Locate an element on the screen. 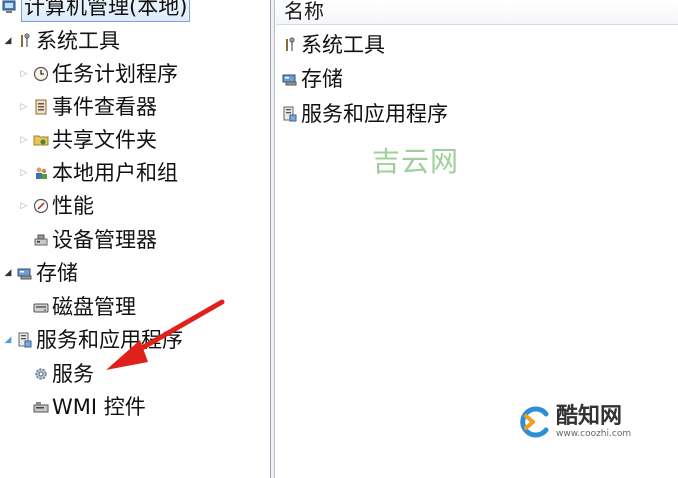 The image size is (678, 478). tree-item-shared-folders: ▷ 共享文件夹 is located at coordinates (87, 140).